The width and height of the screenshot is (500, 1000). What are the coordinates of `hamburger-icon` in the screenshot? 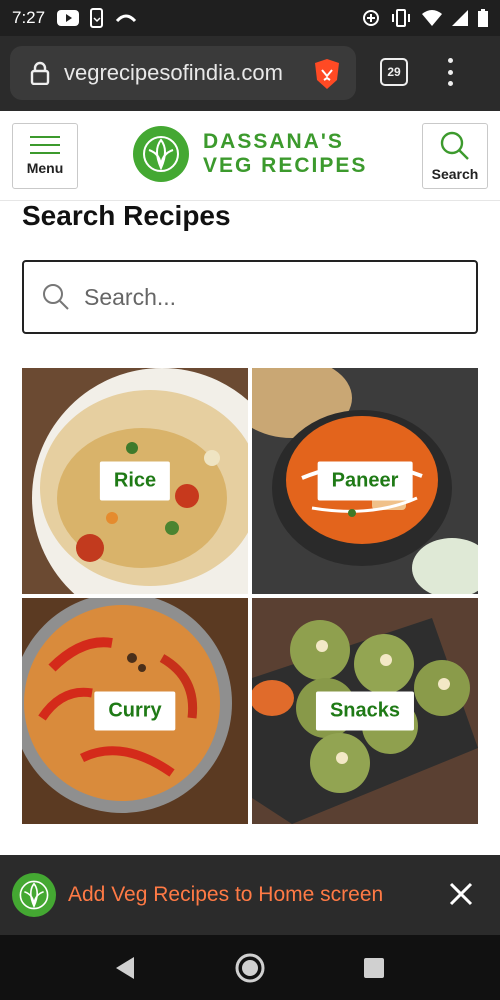 It's located at (45, 145).